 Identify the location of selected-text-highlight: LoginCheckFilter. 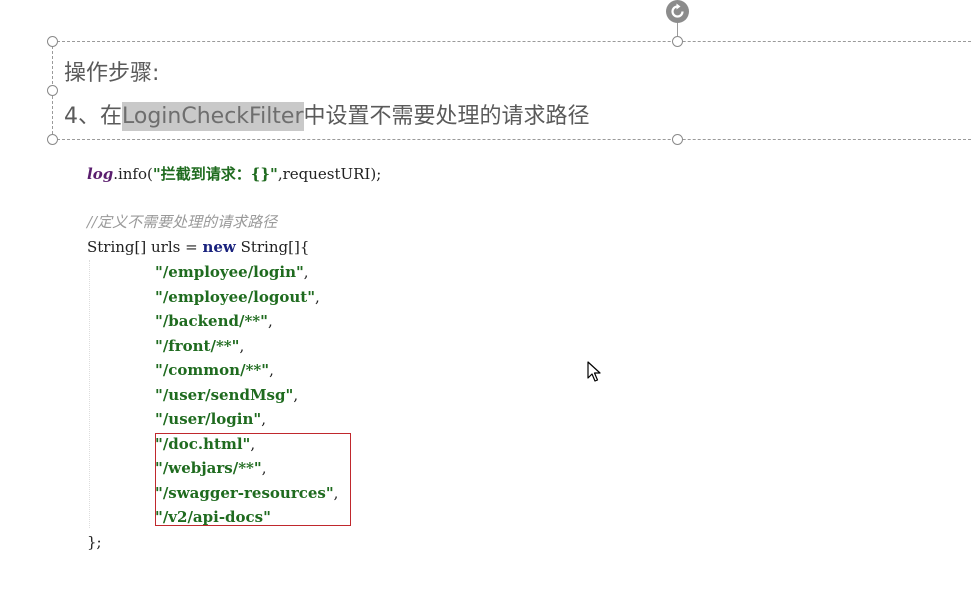
(213, 116).